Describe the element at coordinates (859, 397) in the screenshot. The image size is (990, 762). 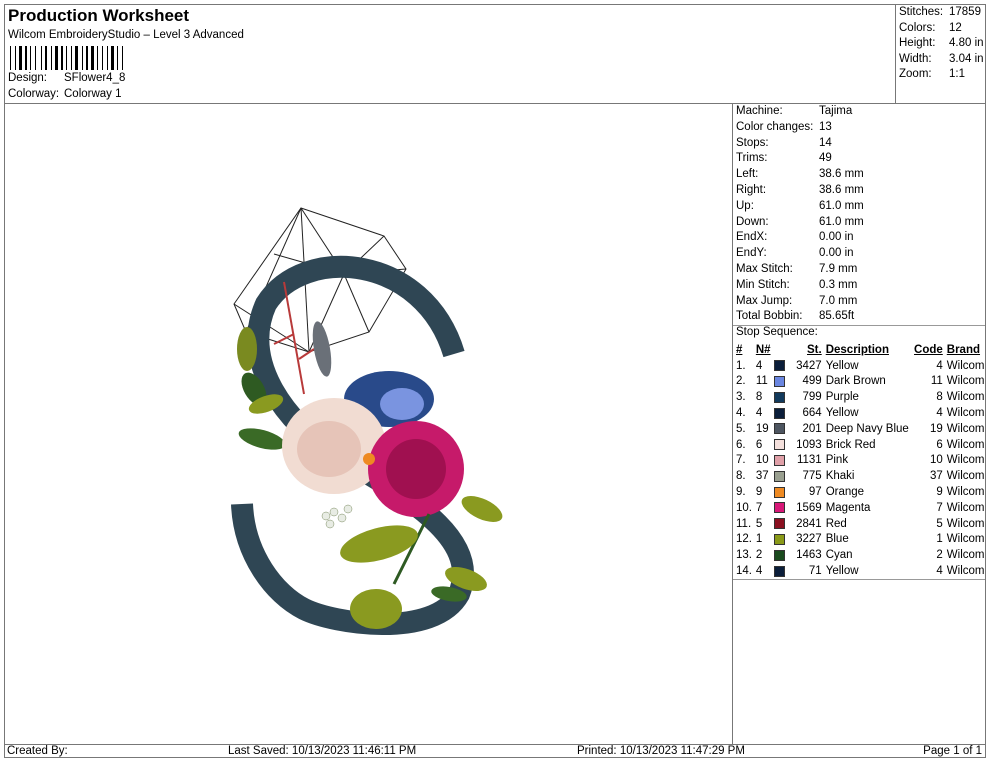
I see `table-row: 3. 8 799 Purple 8 Wilcom` at that location.